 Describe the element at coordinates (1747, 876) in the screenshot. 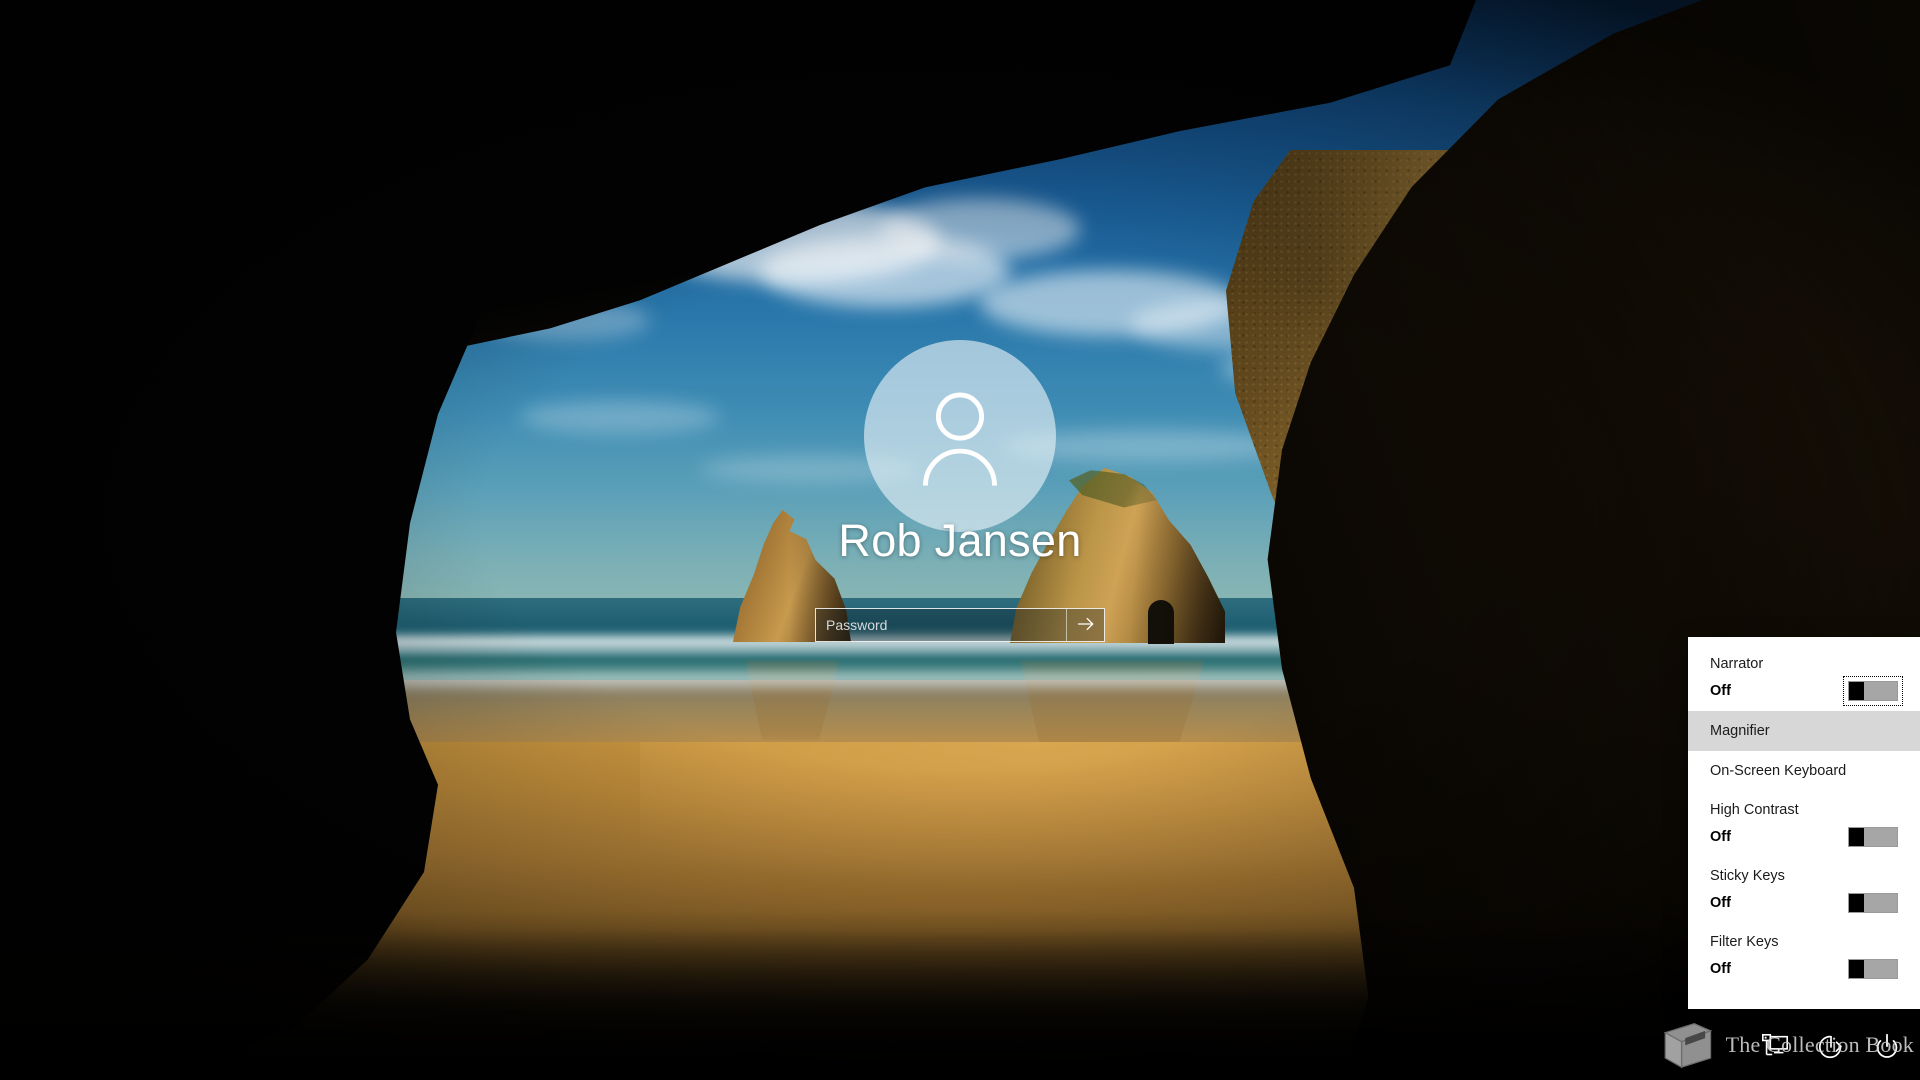

I see `eoa-item-label: Sticky Keys` at that location.